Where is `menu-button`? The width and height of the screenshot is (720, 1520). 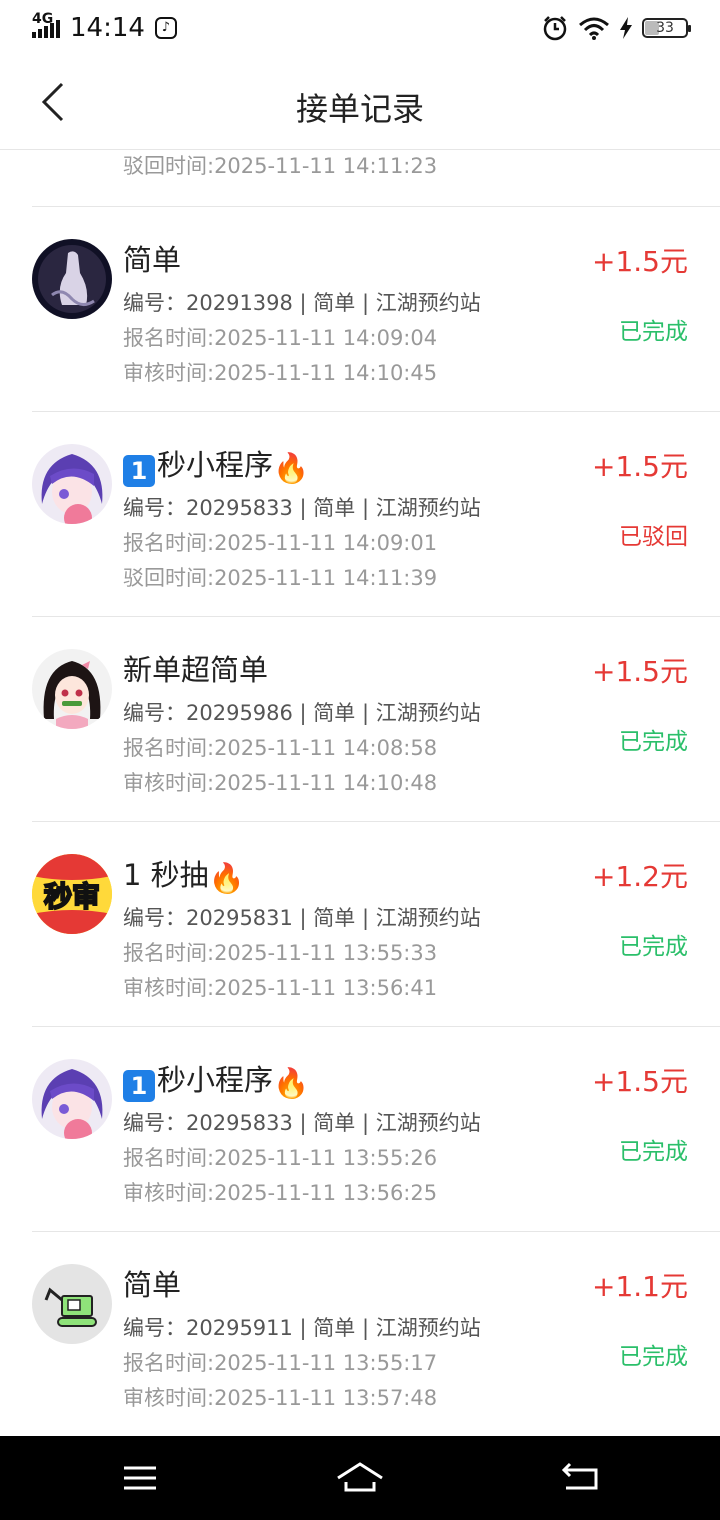 menu-button is located at coordinates (140, 1478).